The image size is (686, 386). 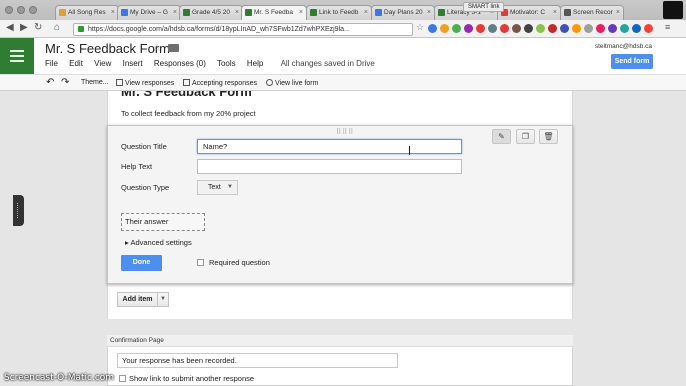 What do you see at coordinates (24, 27) in the screenshot?
I see `forward-icon: ▶` at bounding box center [24, 27].